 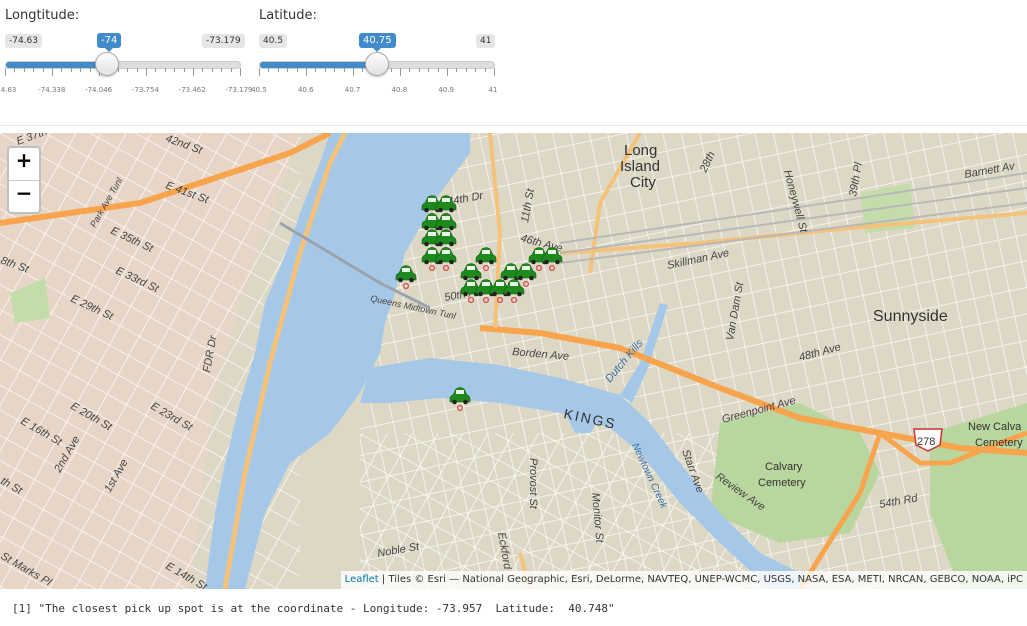 I want to click on latitude-tick-label: 40.6, so click(x=306, y=90).